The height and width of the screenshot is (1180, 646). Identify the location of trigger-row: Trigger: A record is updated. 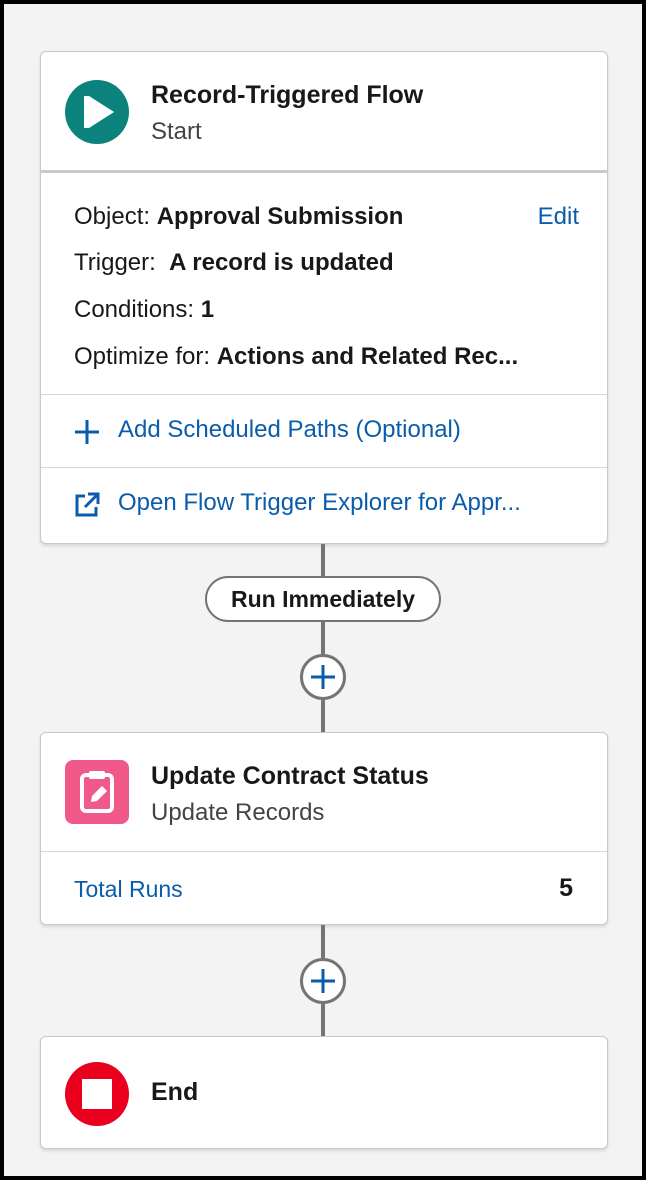
(234, 263).